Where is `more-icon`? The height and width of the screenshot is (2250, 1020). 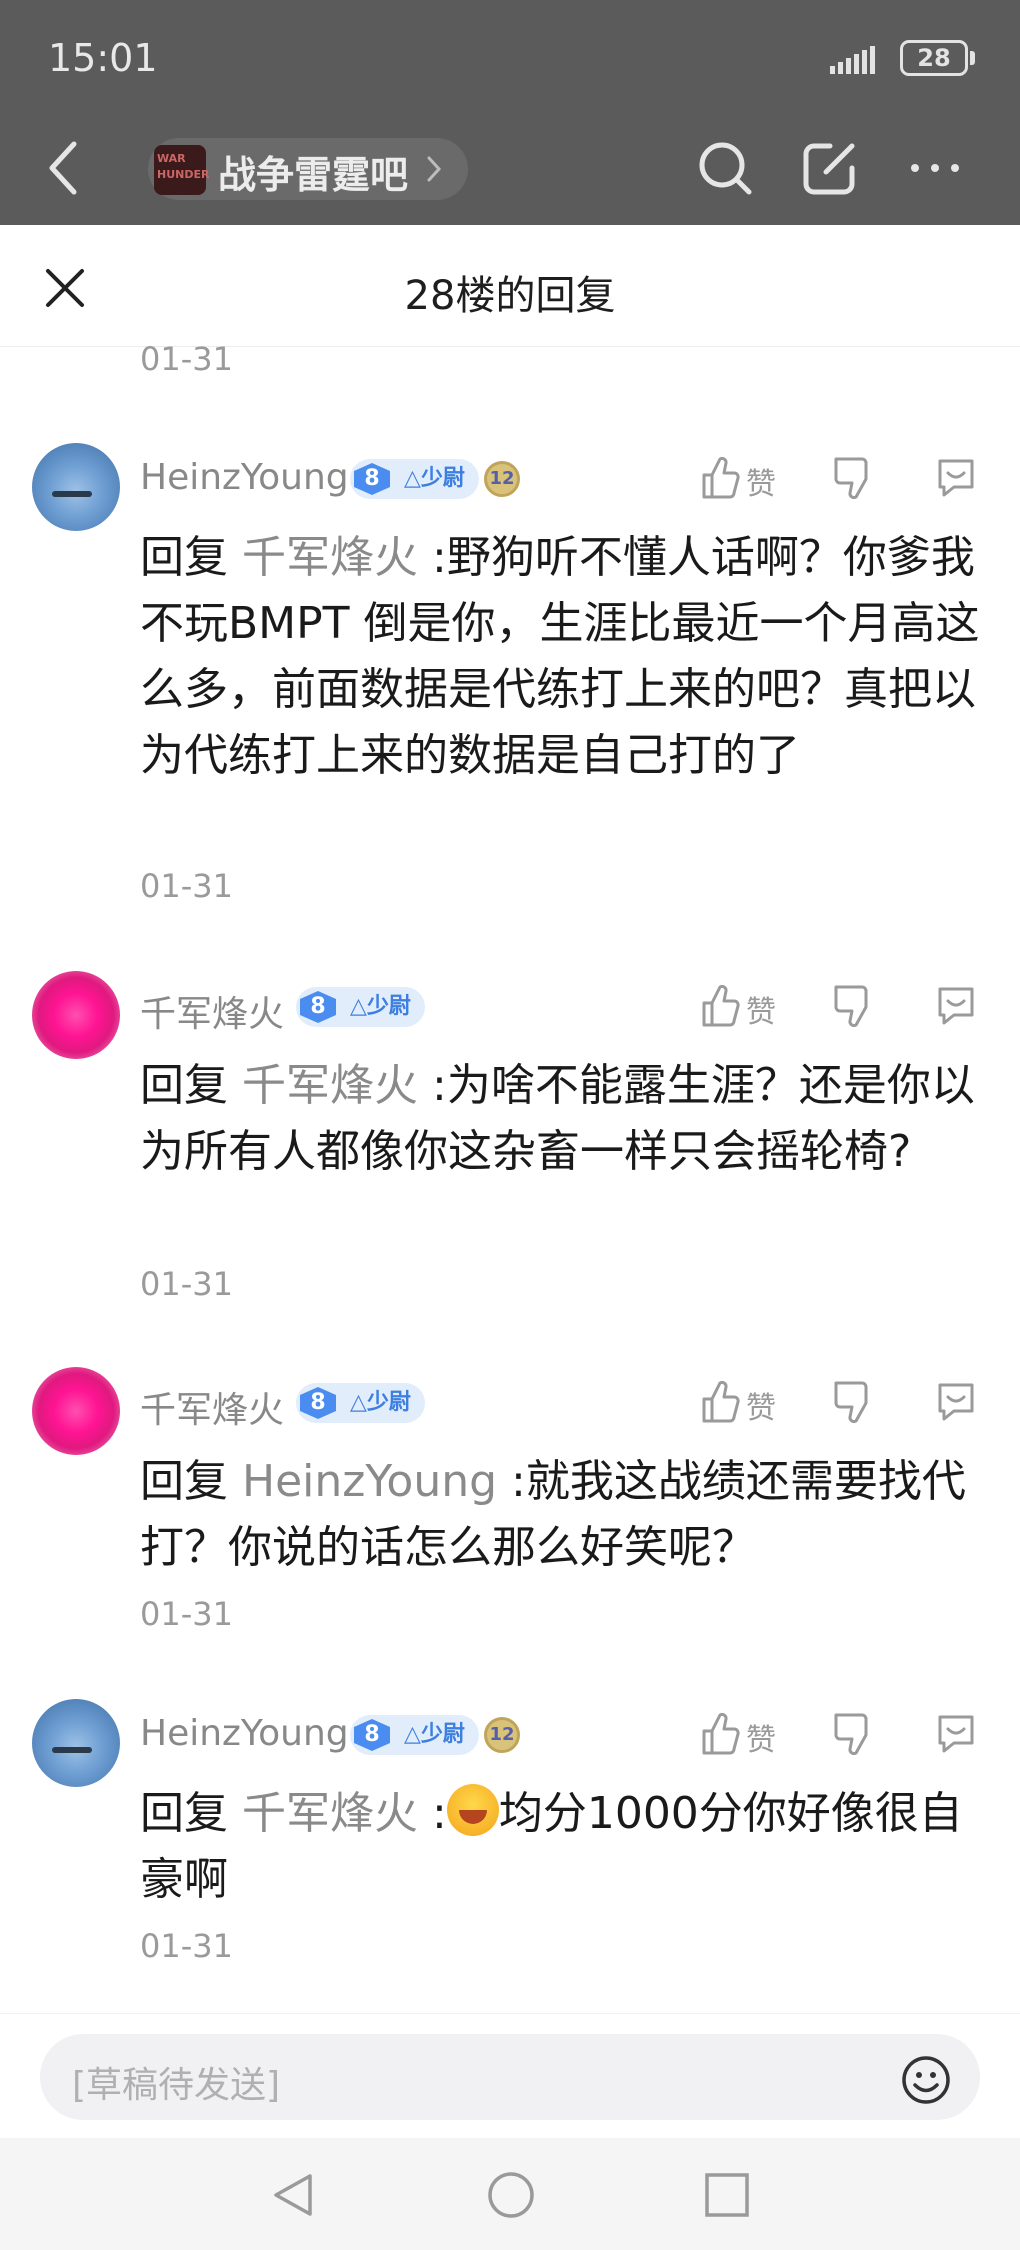 more-icon is located at coordinates (935, 168).